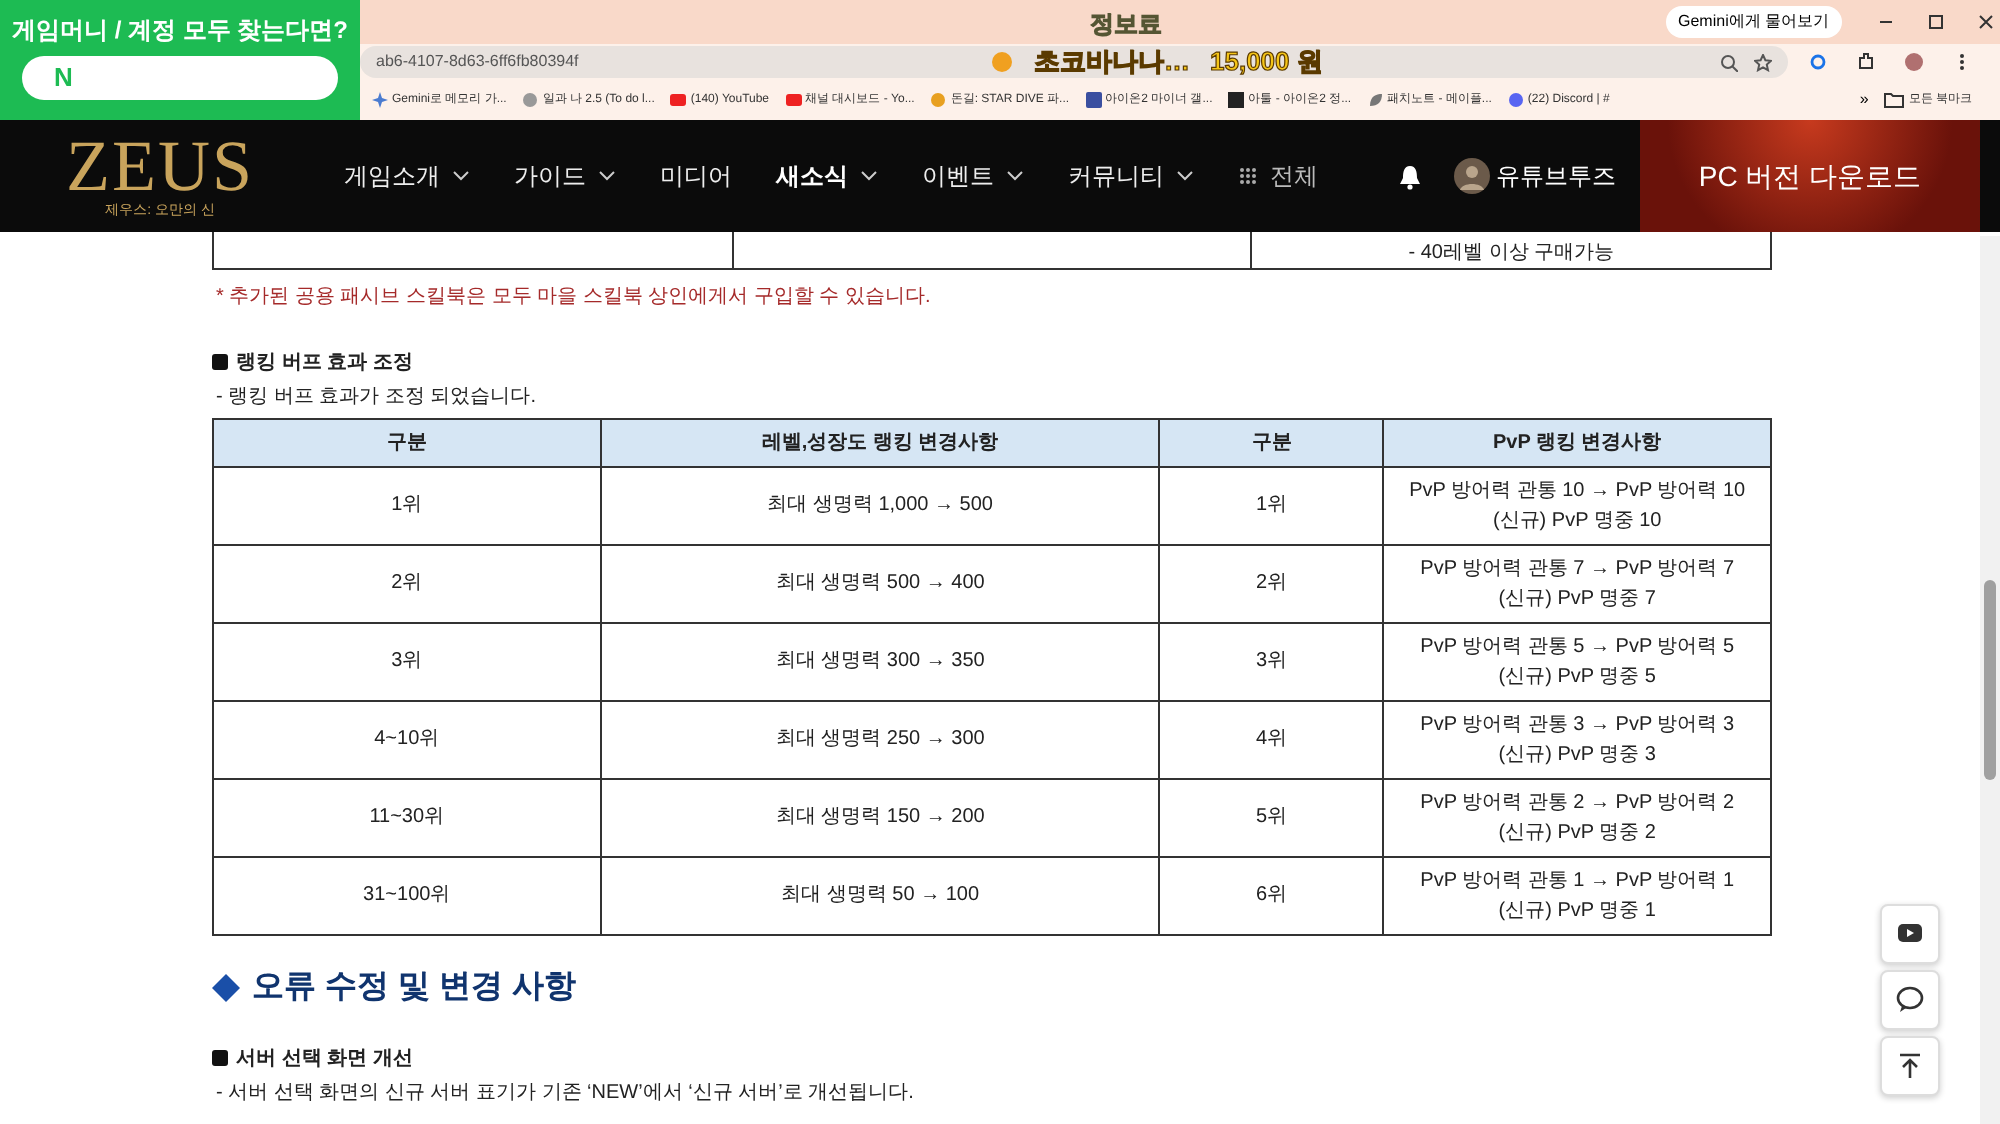 The width and height of the screenshot is (2000, 1124). Describe the element at coordinates (407, 176) in the screenshot. I see `nav-item: 게임소개` at that location.